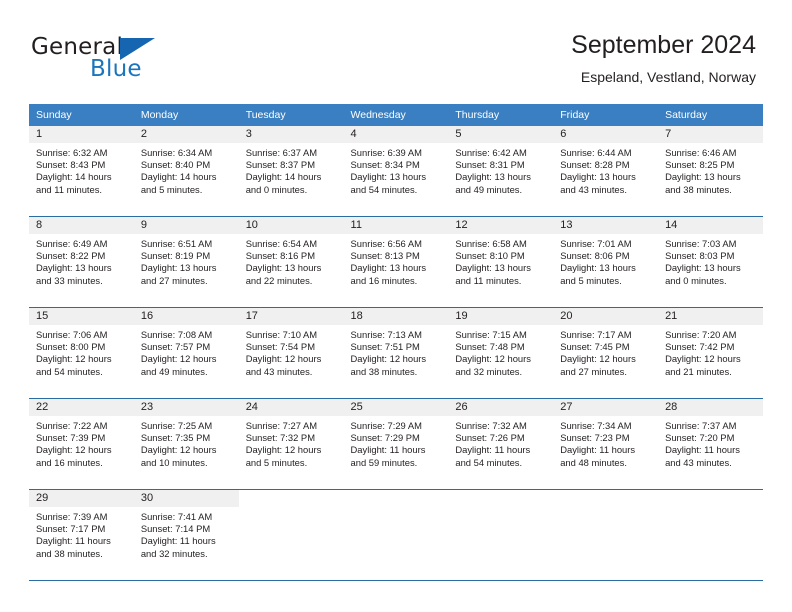 The height and width of the screenshot is (612, 792). Describe the element at coordinates (72, 152) in the screenshot. I see `sunrise-time: Sunrise: 6:32 AM` at that location.